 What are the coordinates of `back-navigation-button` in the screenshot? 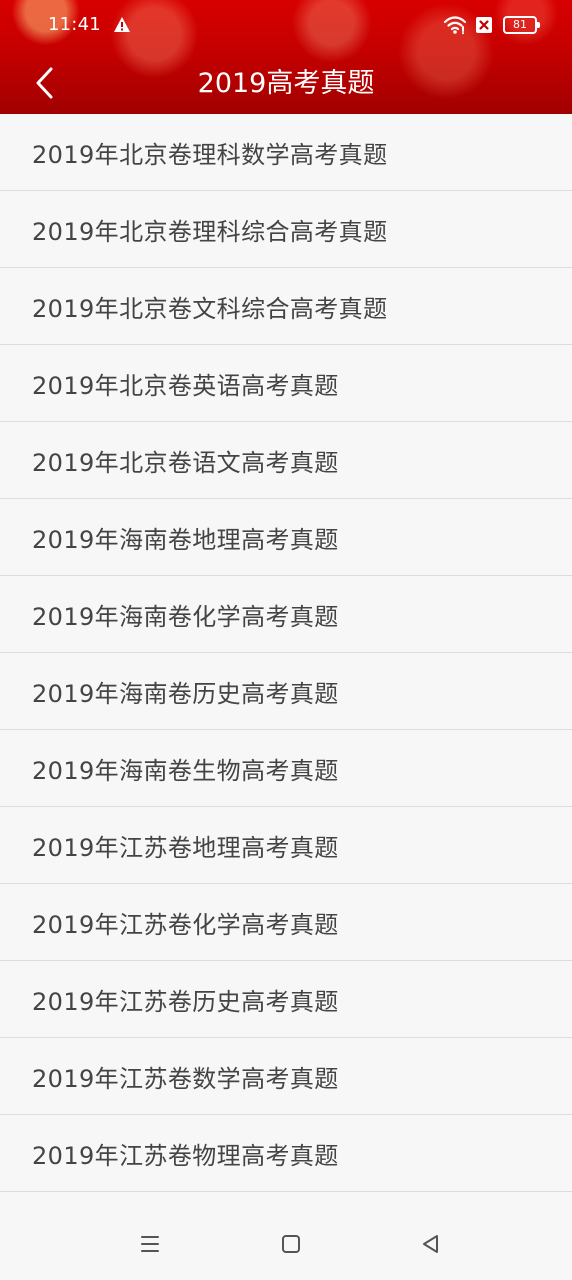 It's located at (431, 1244).